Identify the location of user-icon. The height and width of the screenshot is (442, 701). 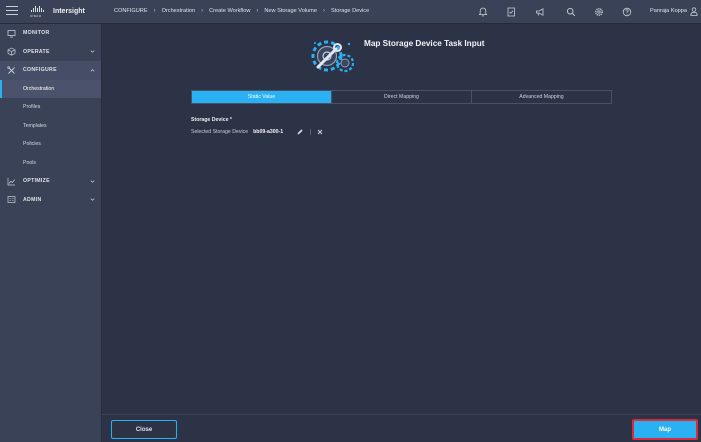
(694, 11).